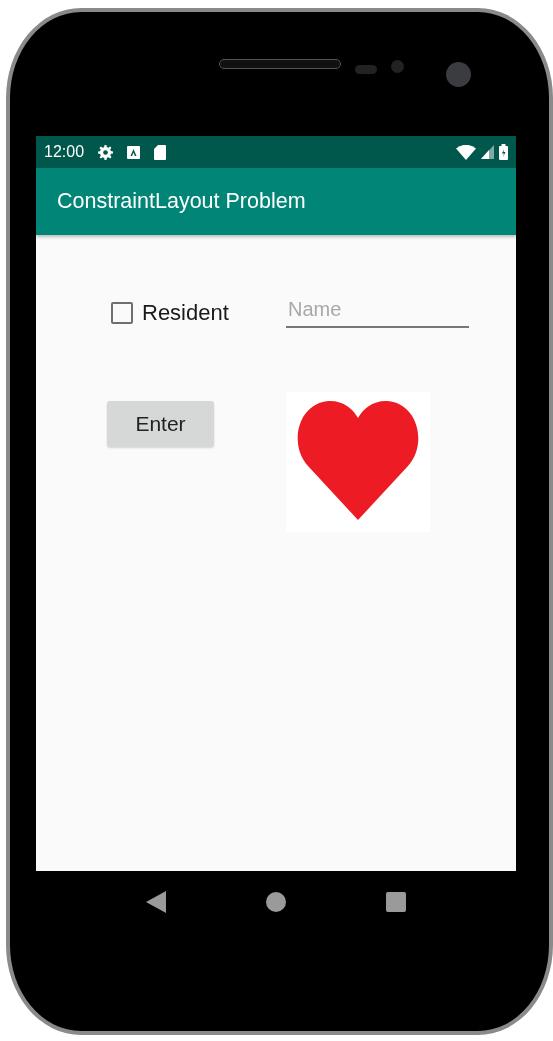  I want to click on heart-icon, so click(358, 460).